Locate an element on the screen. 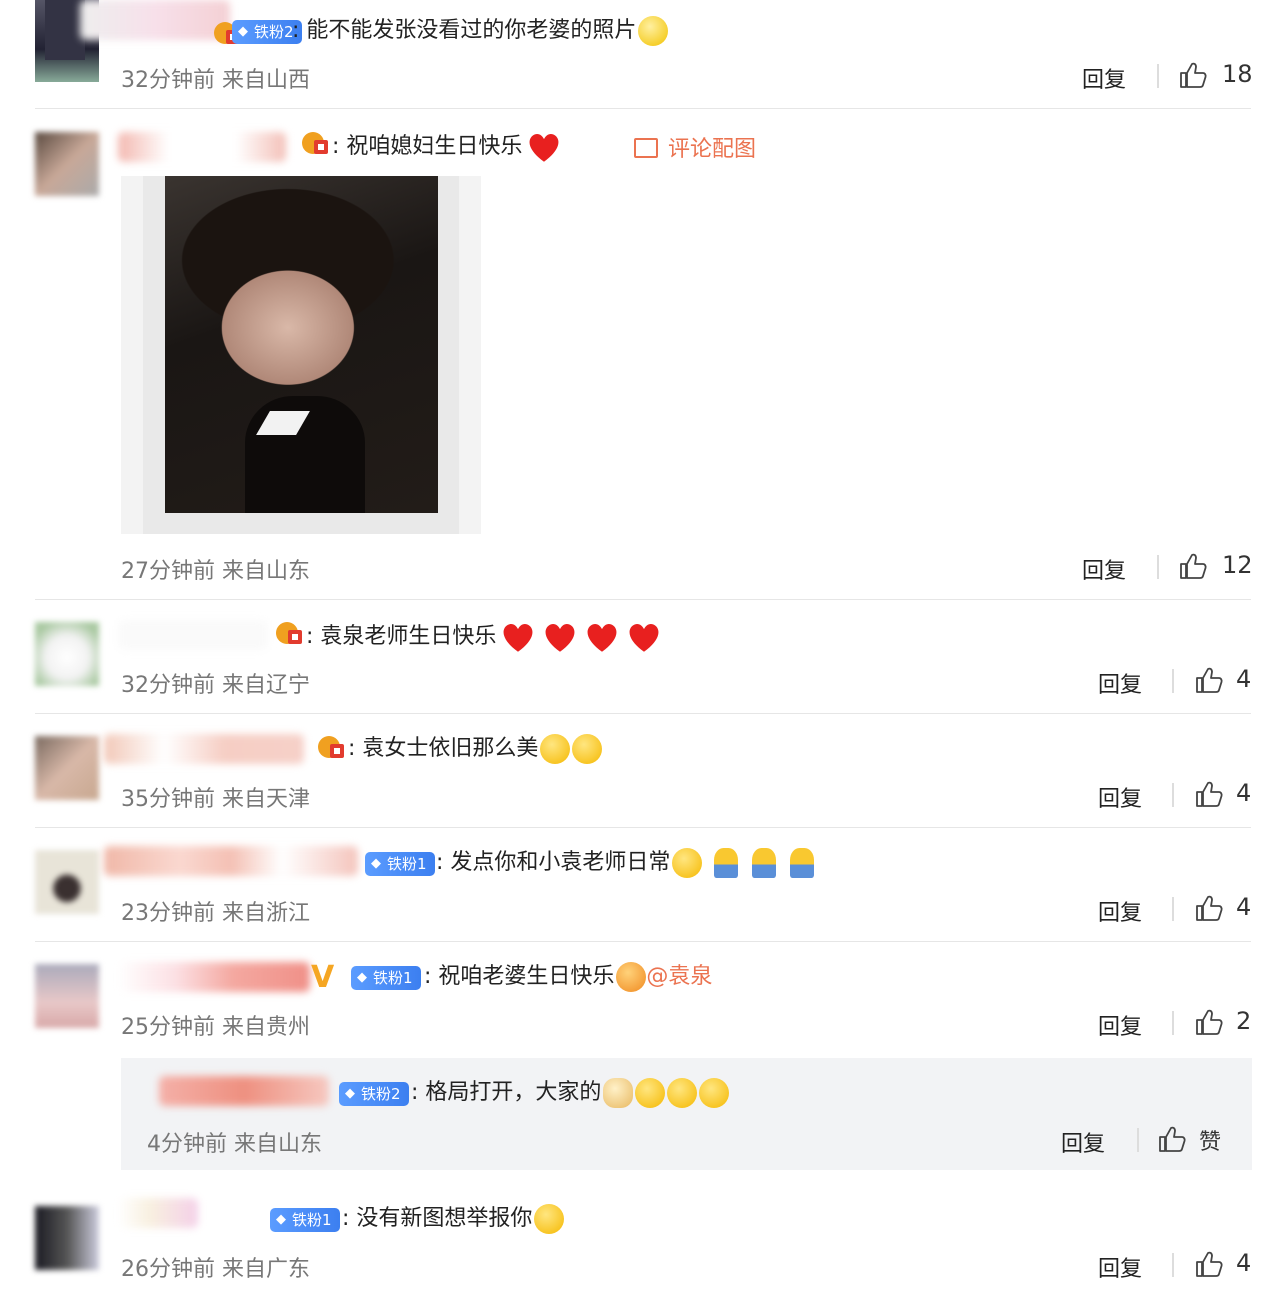 This screenshot has width=1282, height=1308. comment-time: 27分钟前 is located at coordinates (168, 571).